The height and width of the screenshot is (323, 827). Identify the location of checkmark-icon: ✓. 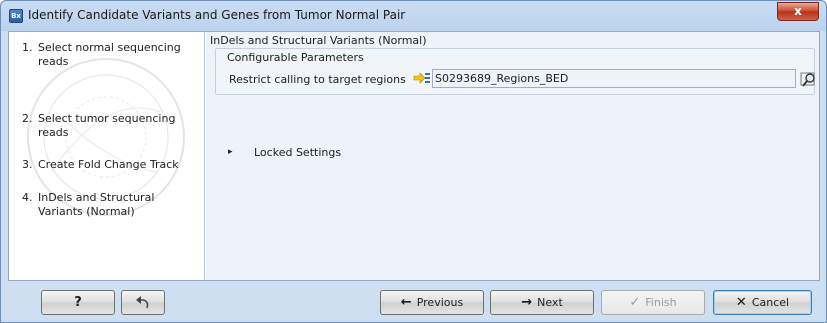
(635, 302).